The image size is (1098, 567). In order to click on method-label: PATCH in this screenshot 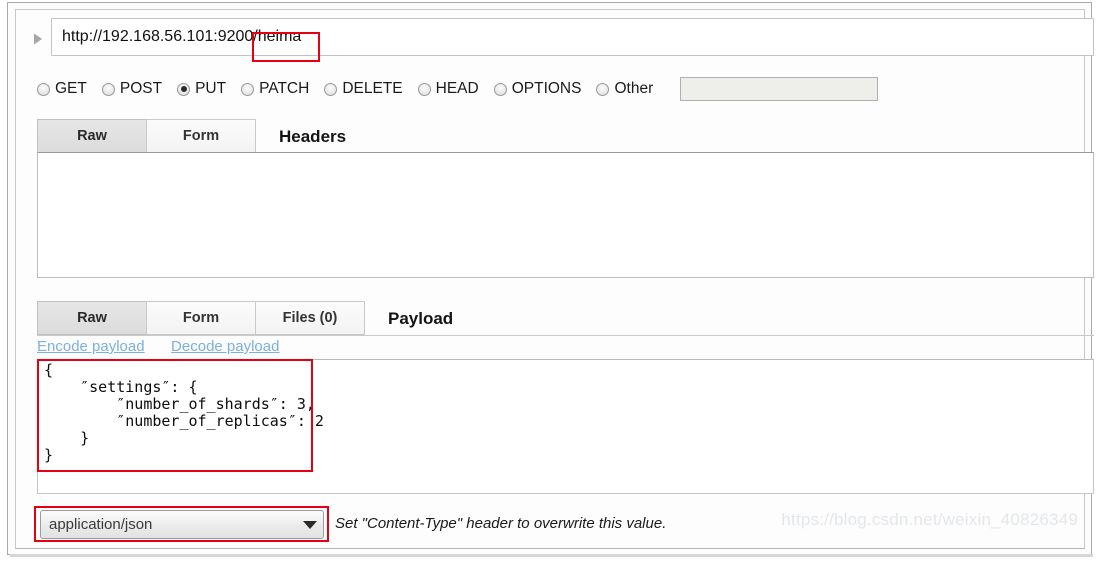, I will do `click(284, 89)`.